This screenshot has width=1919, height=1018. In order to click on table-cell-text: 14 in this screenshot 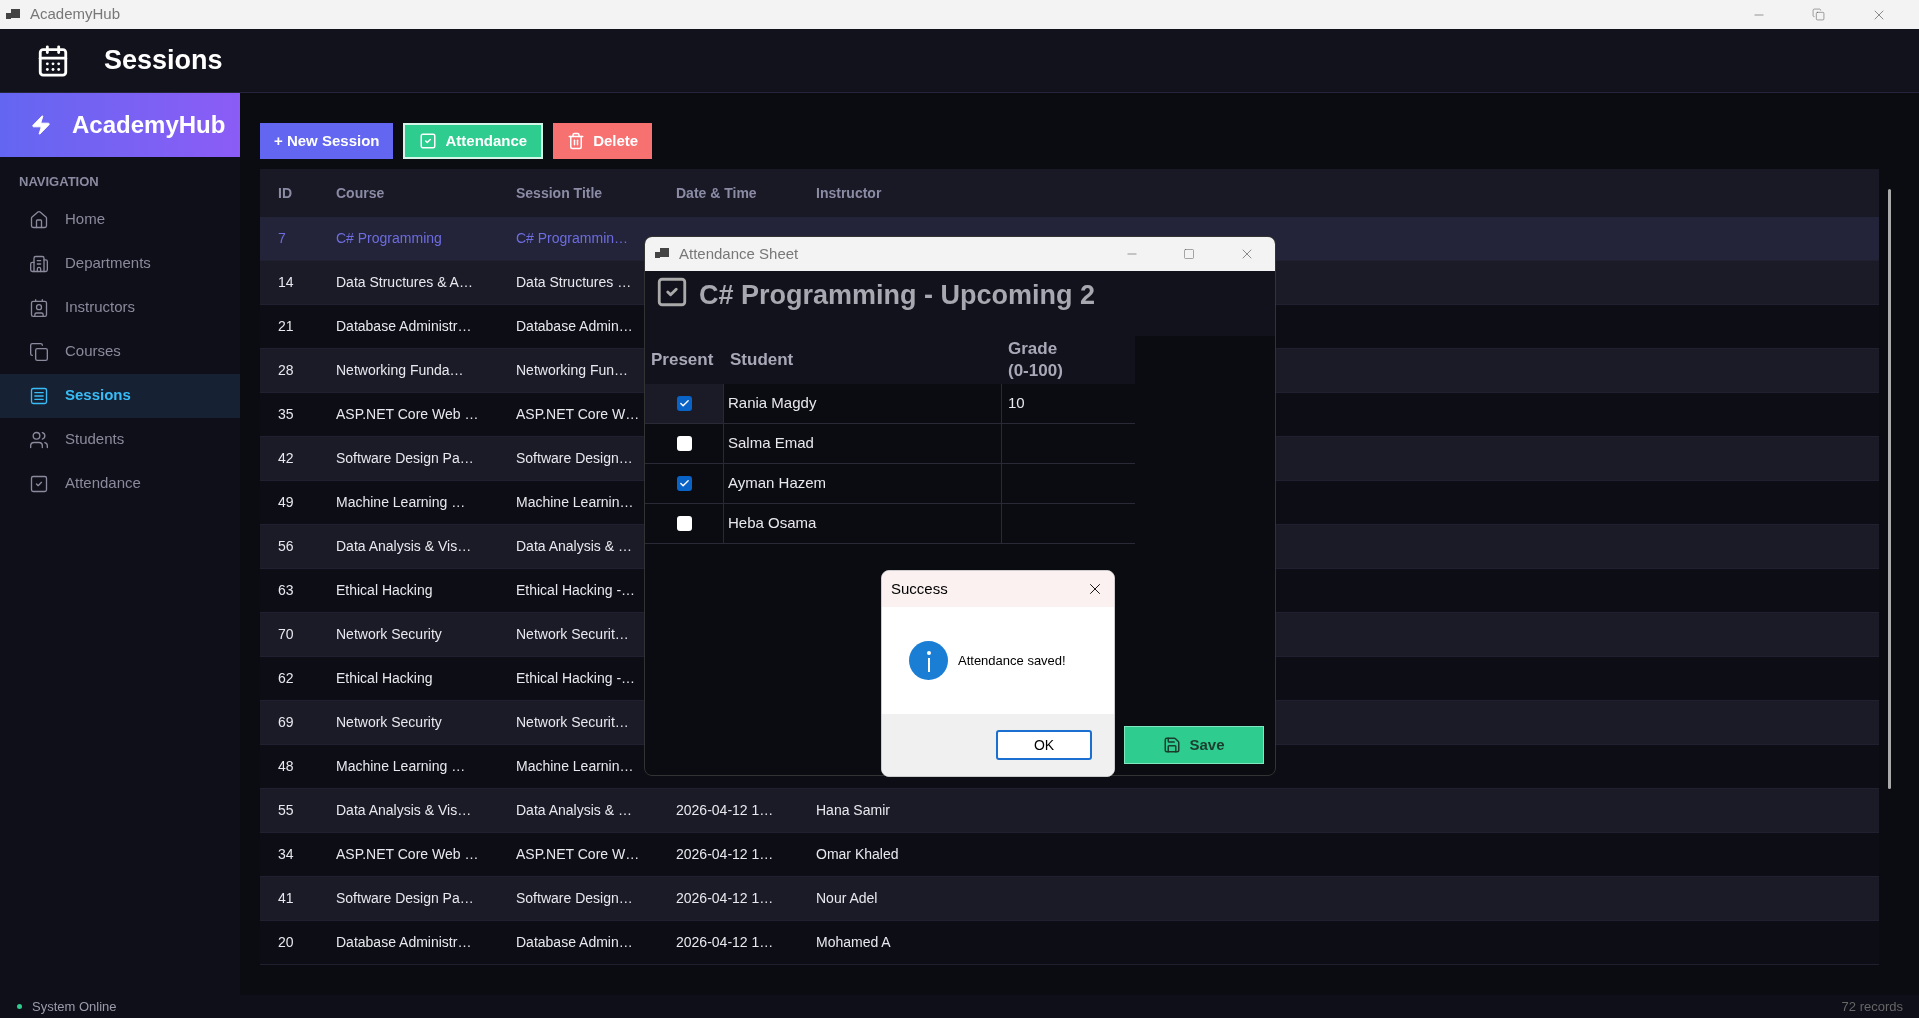, I will do `click(286, 282)`.